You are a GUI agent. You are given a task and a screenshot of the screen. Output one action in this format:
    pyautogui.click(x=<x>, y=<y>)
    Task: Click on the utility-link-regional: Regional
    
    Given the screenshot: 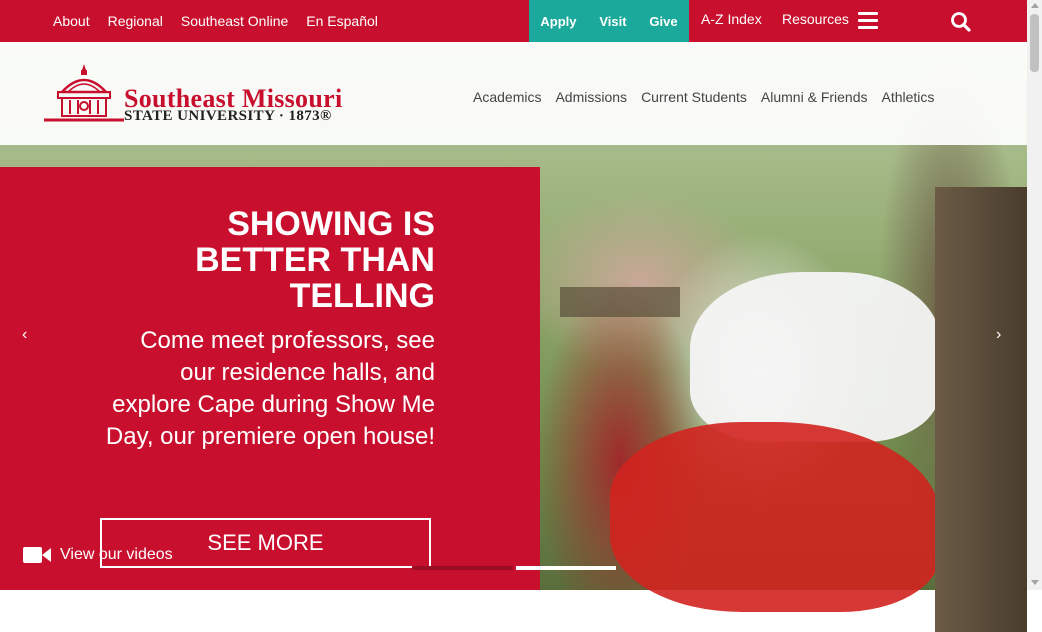 What is the action you would take?
    pyautogui.click(x=135, y=21)
    